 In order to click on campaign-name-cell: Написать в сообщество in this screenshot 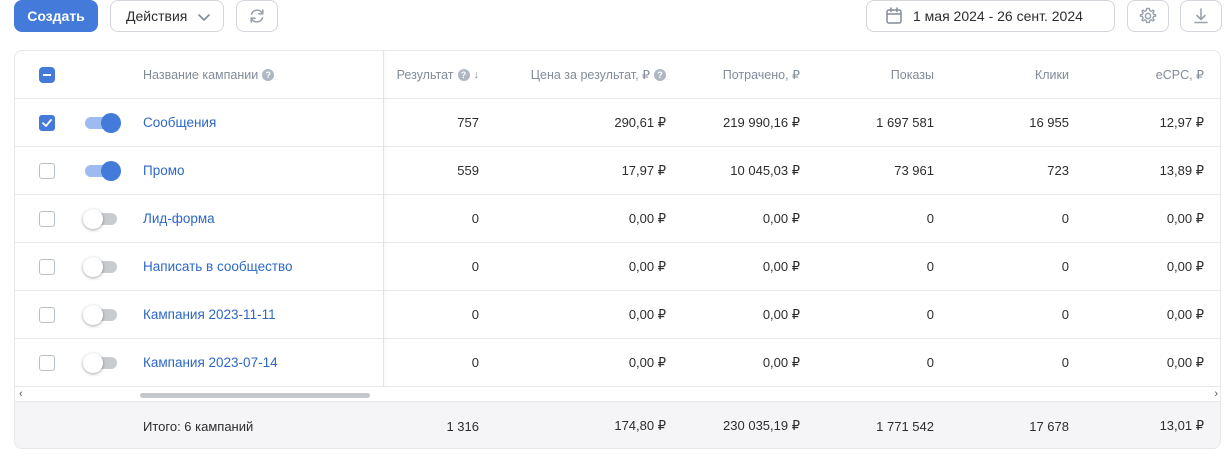, I will do `click(258, 266)`.